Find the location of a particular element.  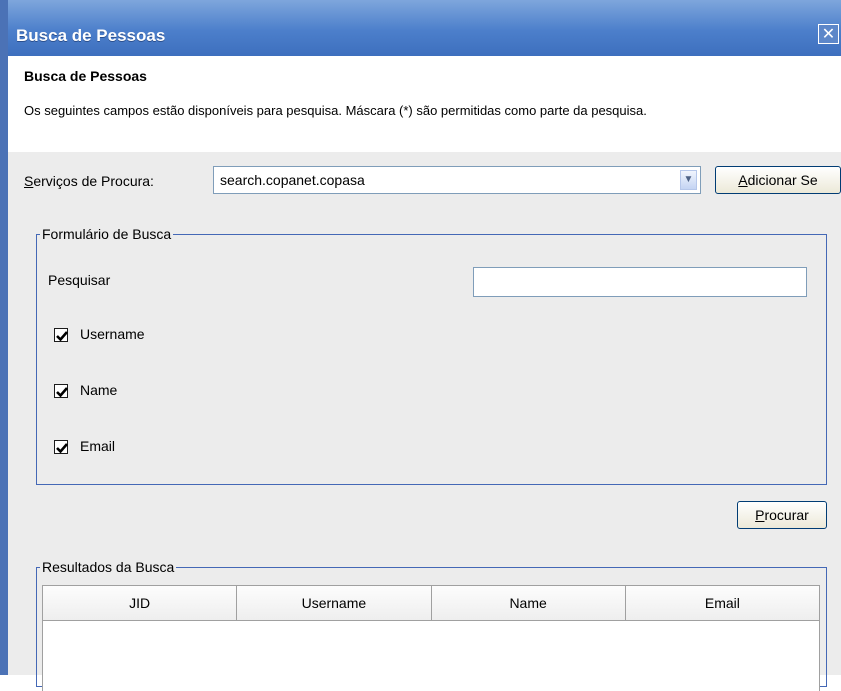

column-header-name: Name is located at coordinates (529, 603).